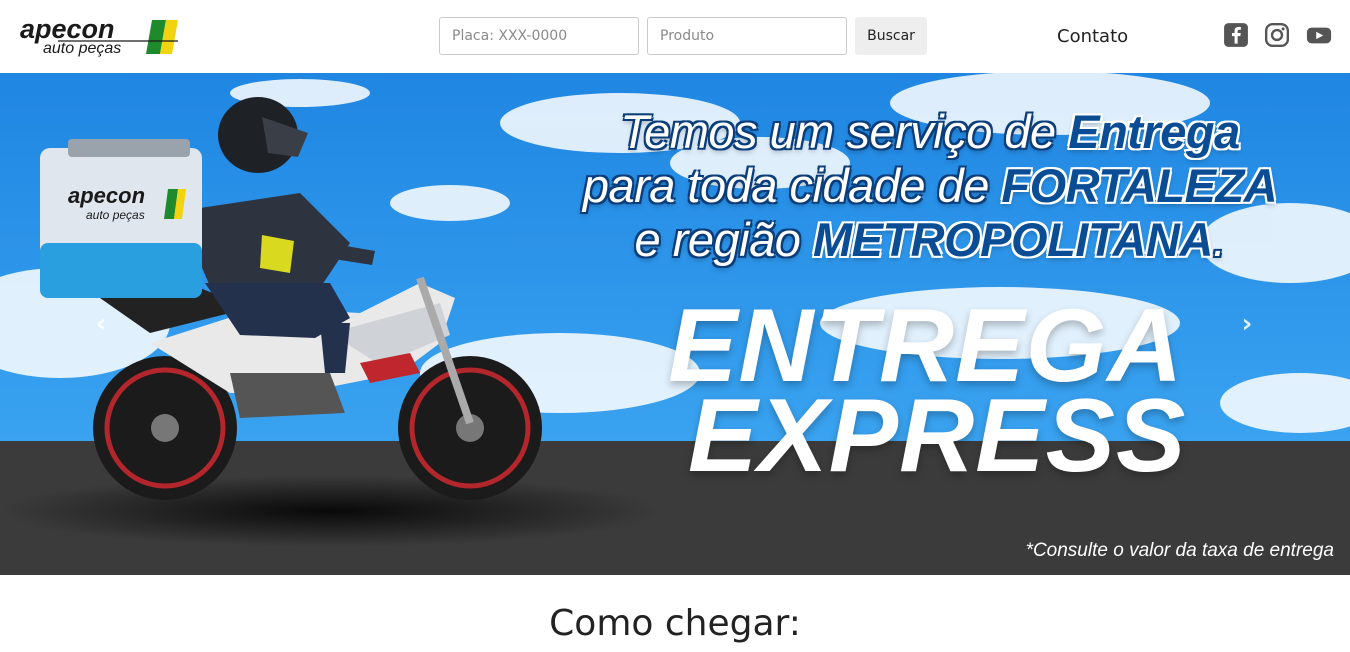 The width and height of the screenshot is (1350, 652). Describe the element at coordinates (891, 36) in the screenshot. I see `search-button: Buscar` at that location.